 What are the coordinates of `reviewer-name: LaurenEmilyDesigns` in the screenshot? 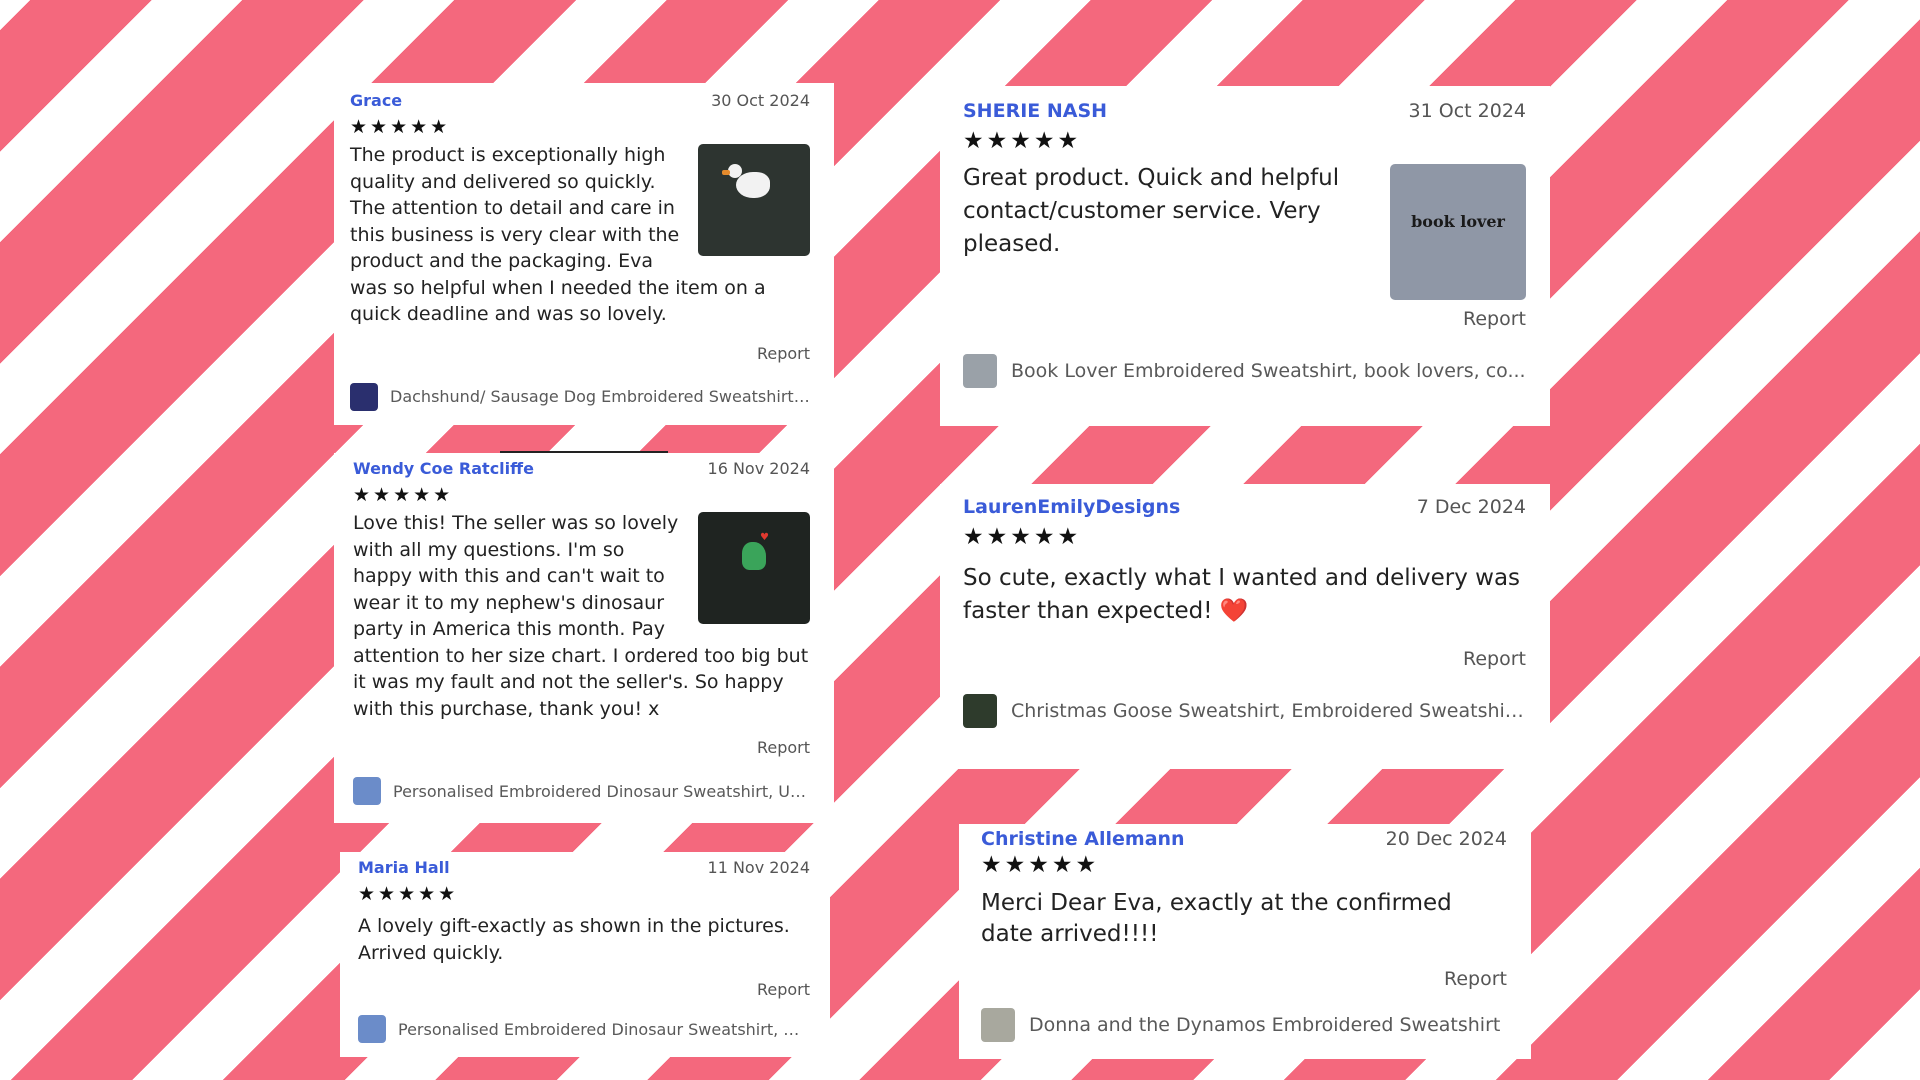 It's located at (1071, 507).